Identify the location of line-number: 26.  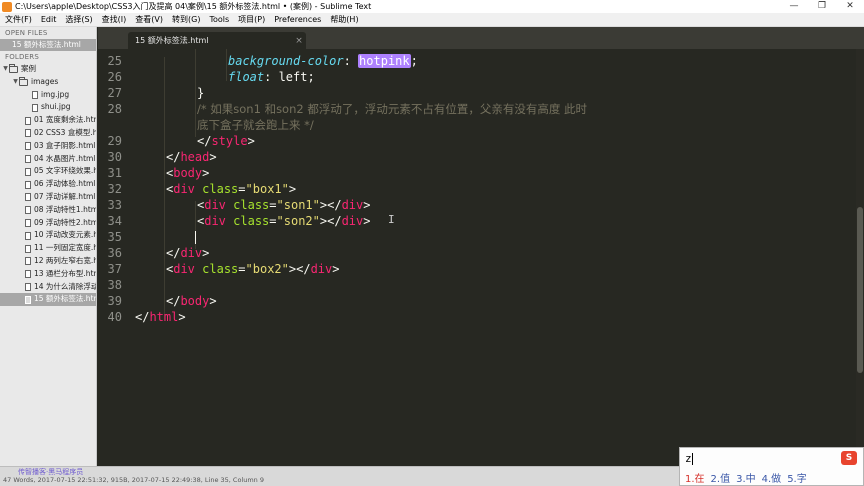
(114, 77).